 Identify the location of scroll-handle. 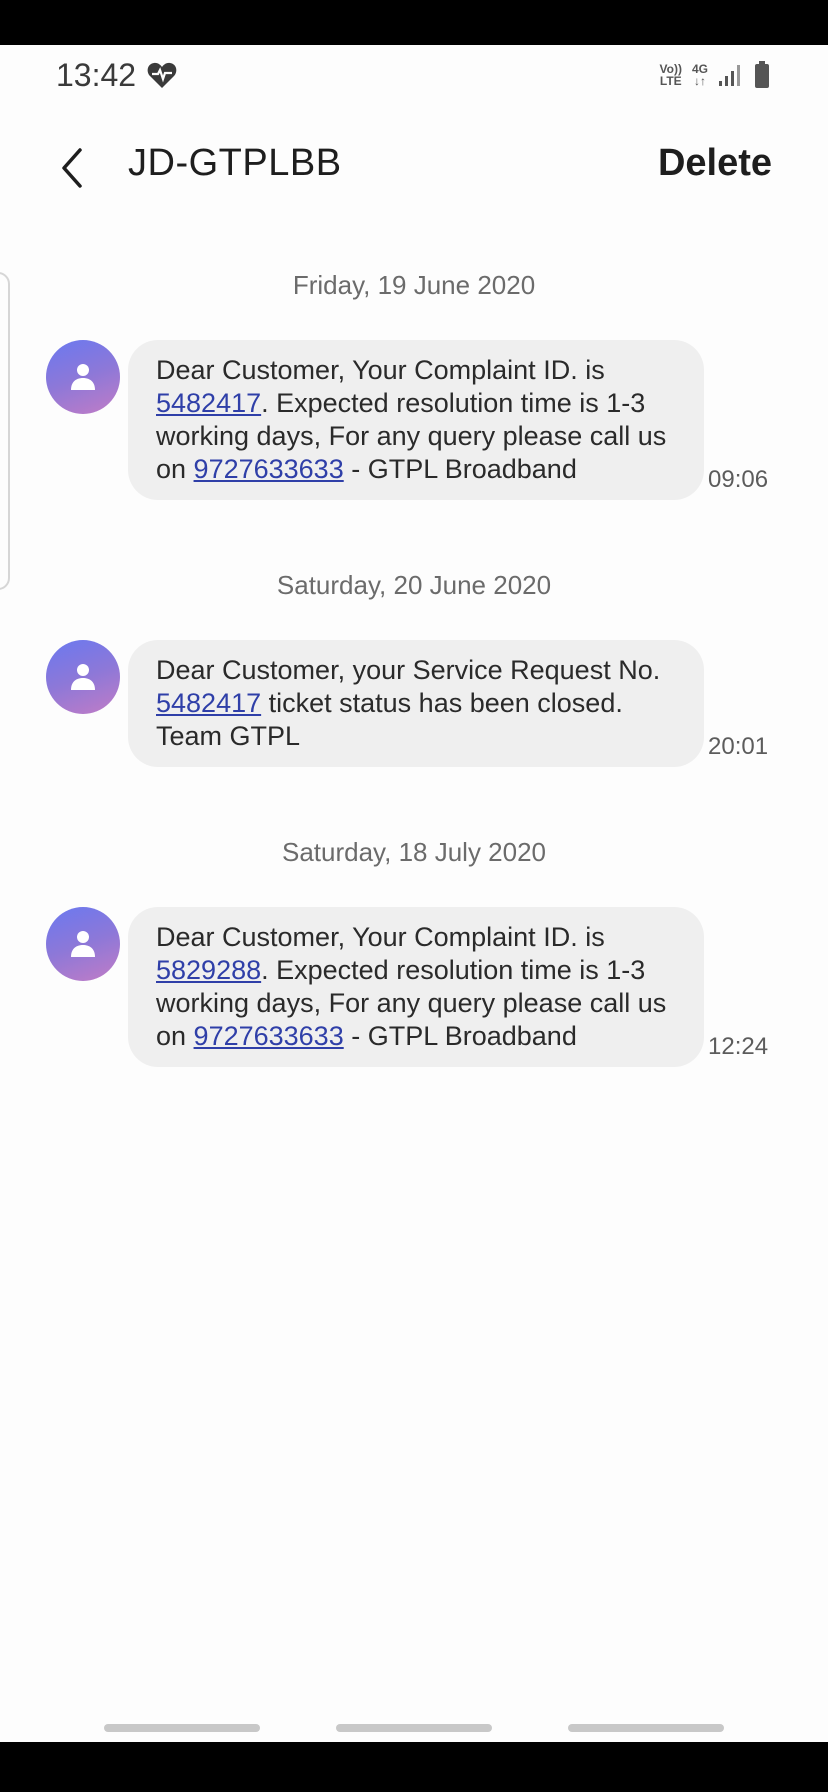
(5, 431).